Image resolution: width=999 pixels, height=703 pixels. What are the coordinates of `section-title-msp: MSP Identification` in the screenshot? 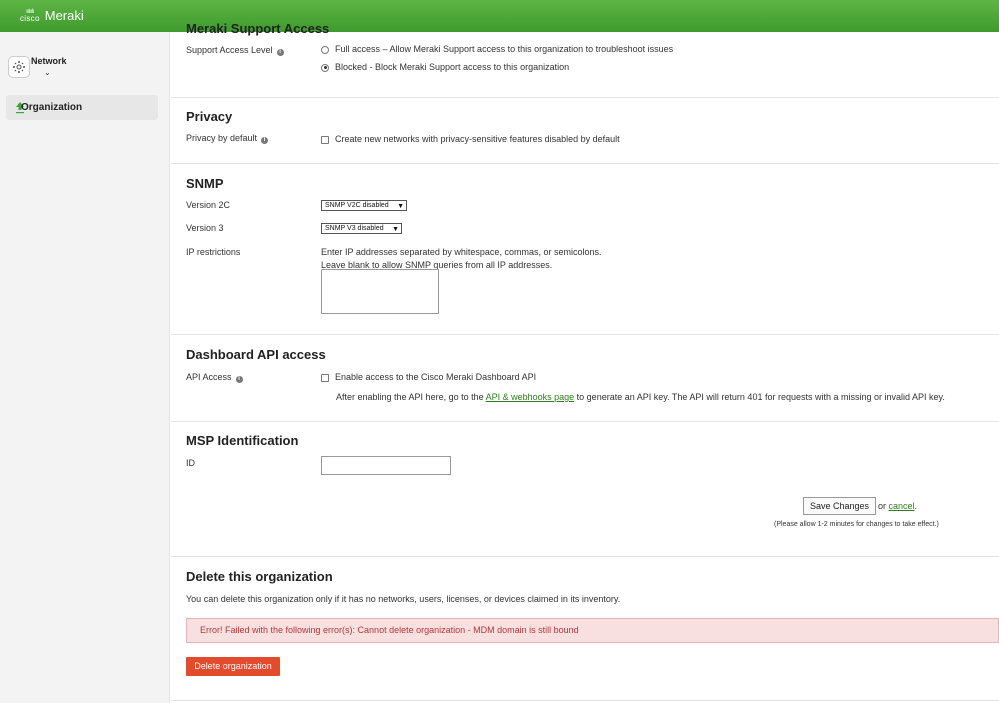 It's located at (242, 440).